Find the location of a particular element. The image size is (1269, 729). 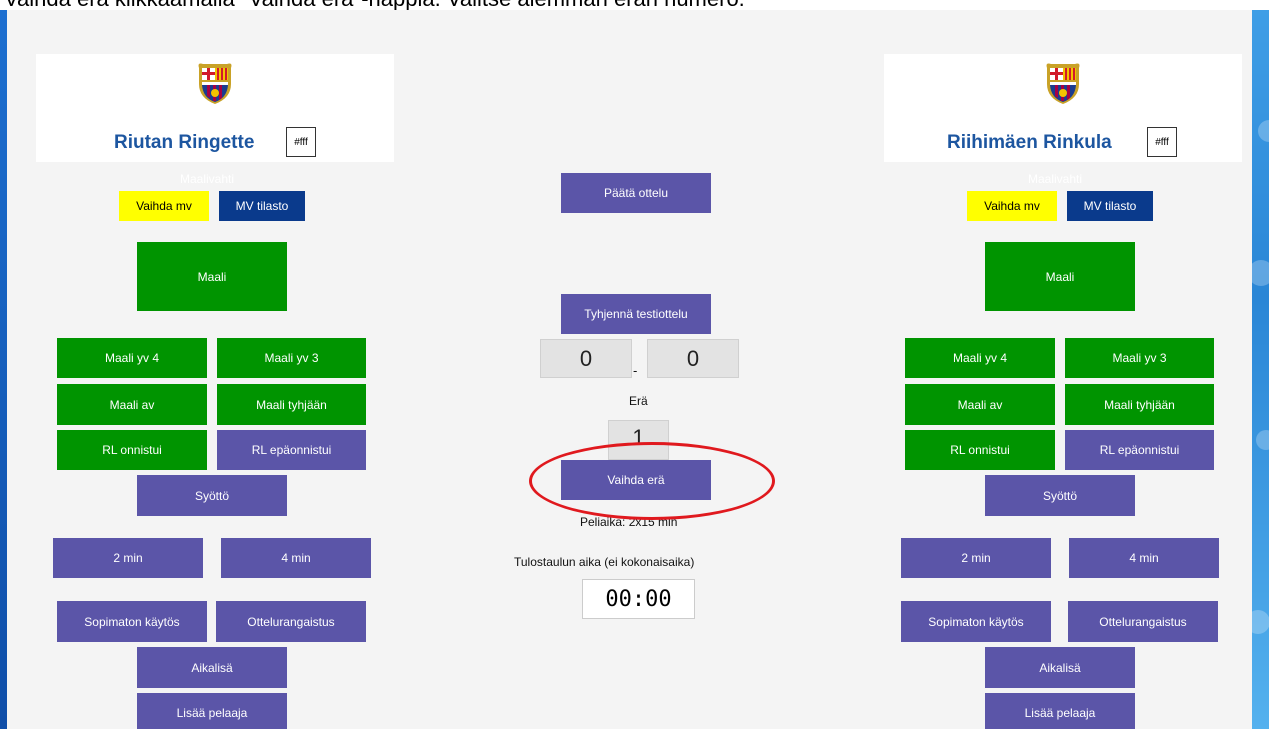

away-team-name: Riihimäen Rinkula is located at coordinates (1029, 142).